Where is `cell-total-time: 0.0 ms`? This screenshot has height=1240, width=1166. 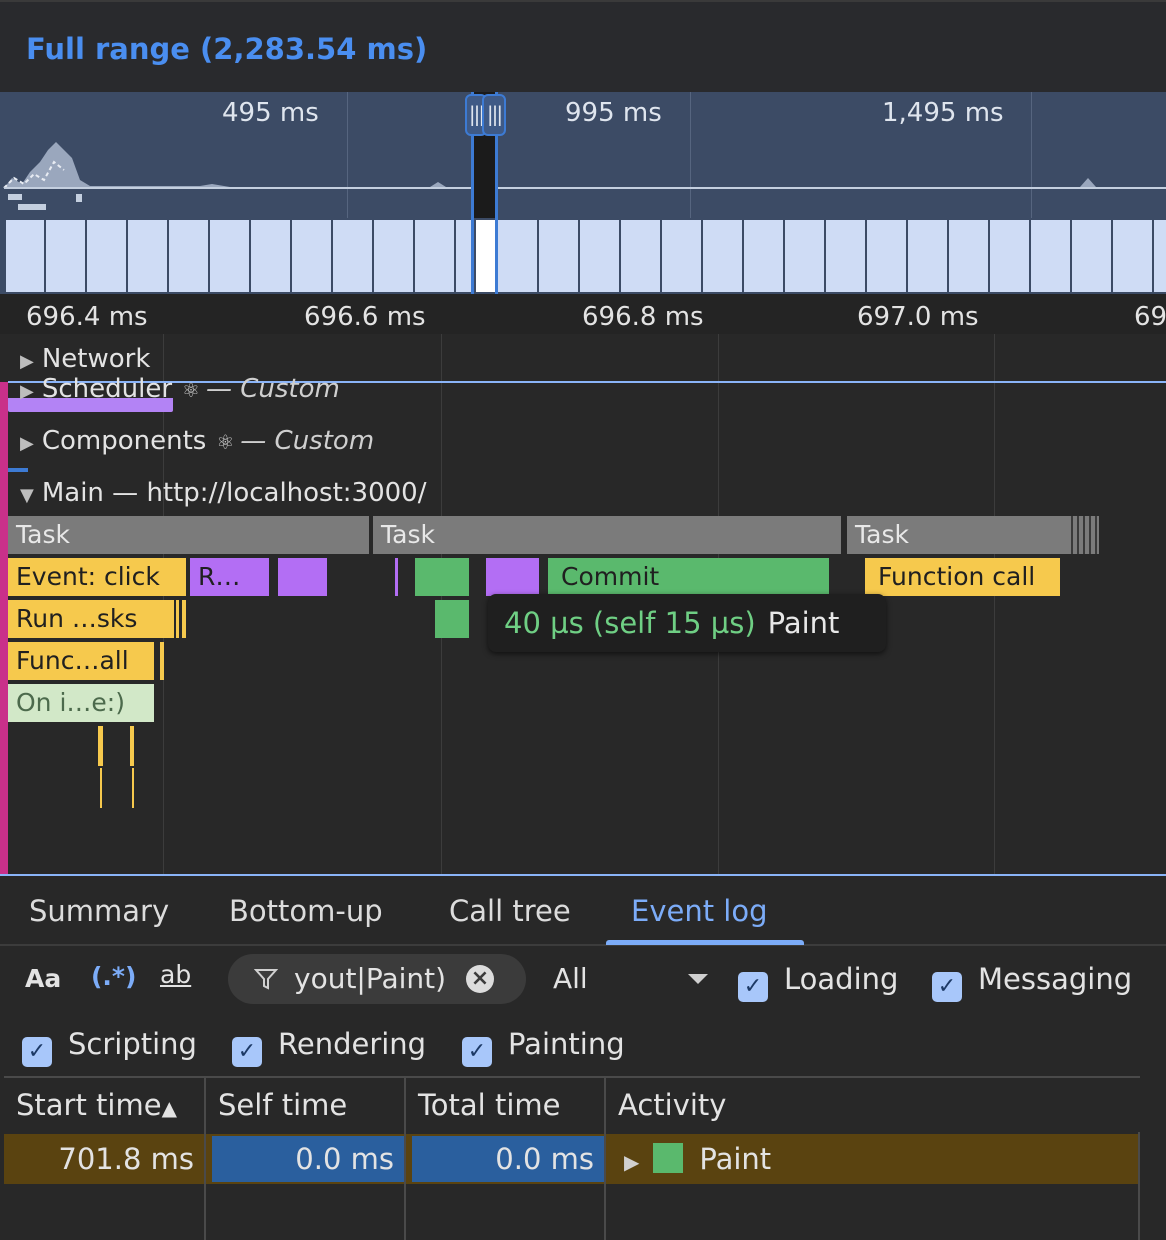
cell-total-time: 0.0 ms is located at coordinates (544, 1159).